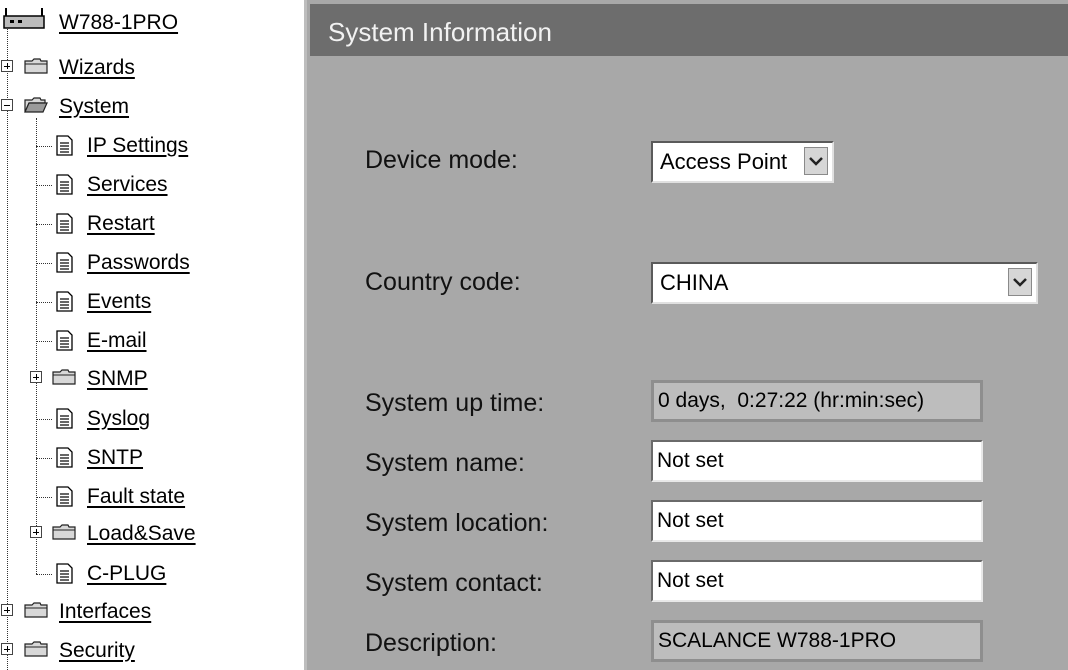  I want to click on description-field, so click(817, 641).